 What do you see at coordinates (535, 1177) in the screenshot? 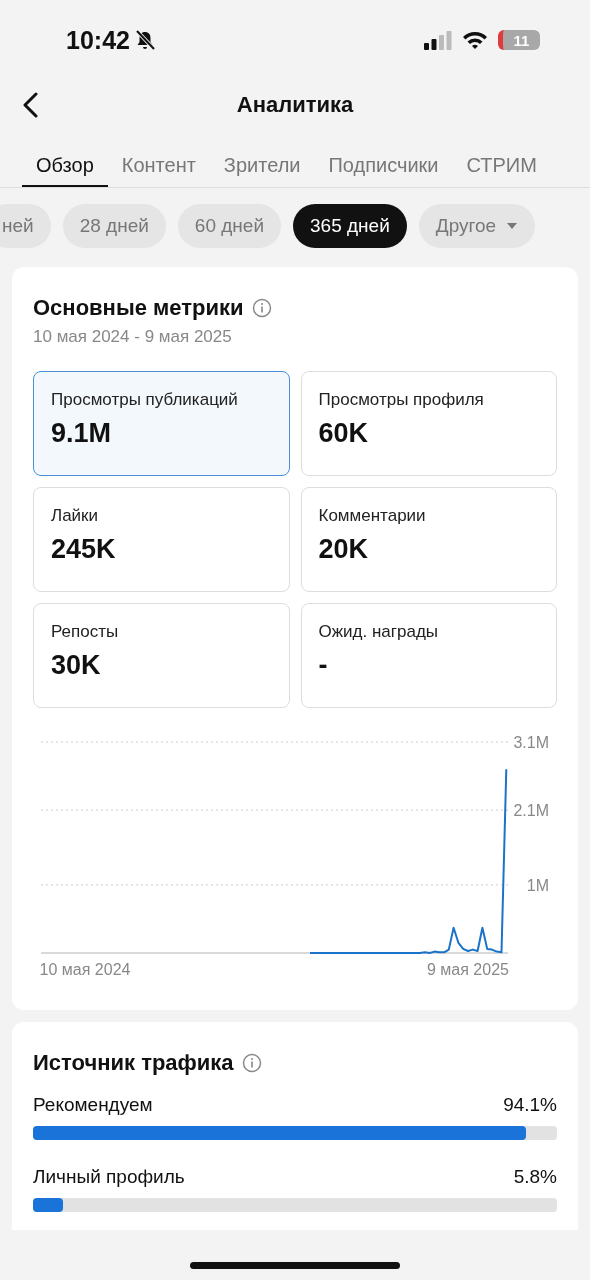
I see `source-percent: 5.8%` at bounding box center [535, 1177].